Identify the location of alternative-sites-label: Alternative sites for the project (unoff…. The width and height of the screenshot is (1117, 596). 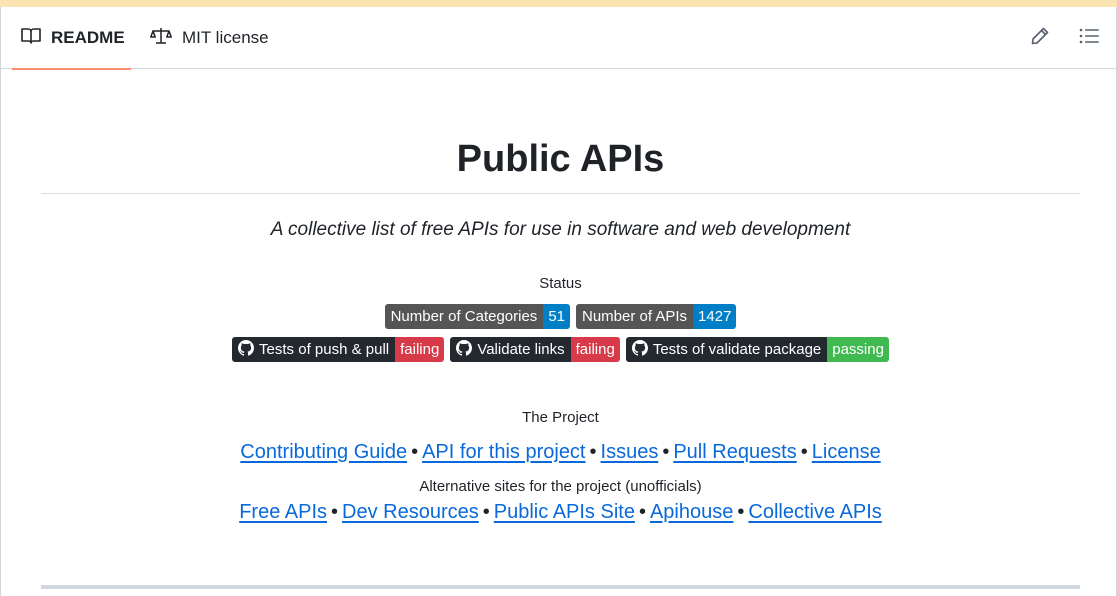
(560, 486).